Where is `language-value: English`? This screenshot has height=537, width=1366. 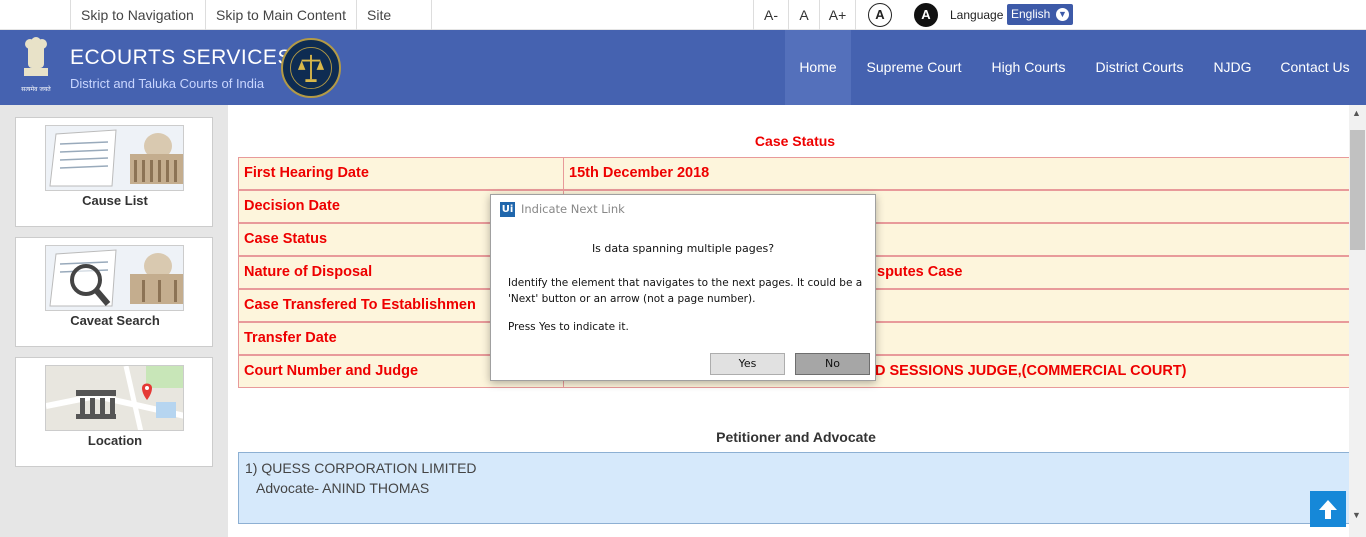 language-value: English is located at coordinates (1031, 14).